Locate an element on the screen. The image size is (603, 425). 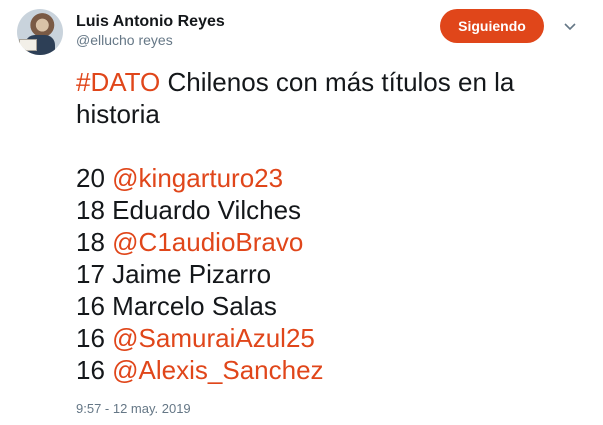
chevron-down-icon is located at coordinates (570, 26).